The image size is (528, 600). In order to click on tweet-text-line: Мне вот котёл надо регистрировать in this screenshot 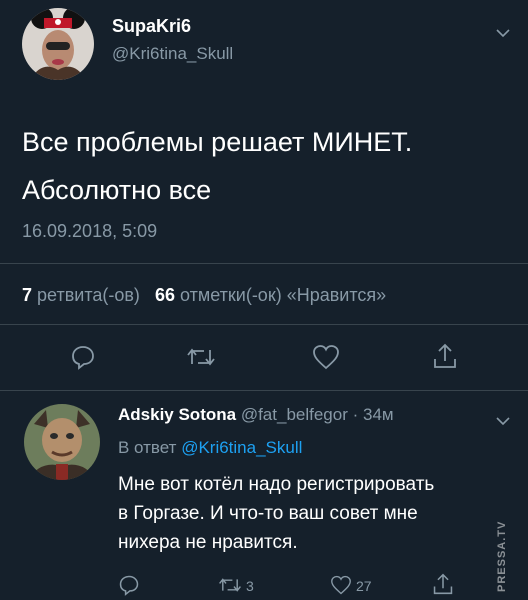, I will do `click(276, 484)`.